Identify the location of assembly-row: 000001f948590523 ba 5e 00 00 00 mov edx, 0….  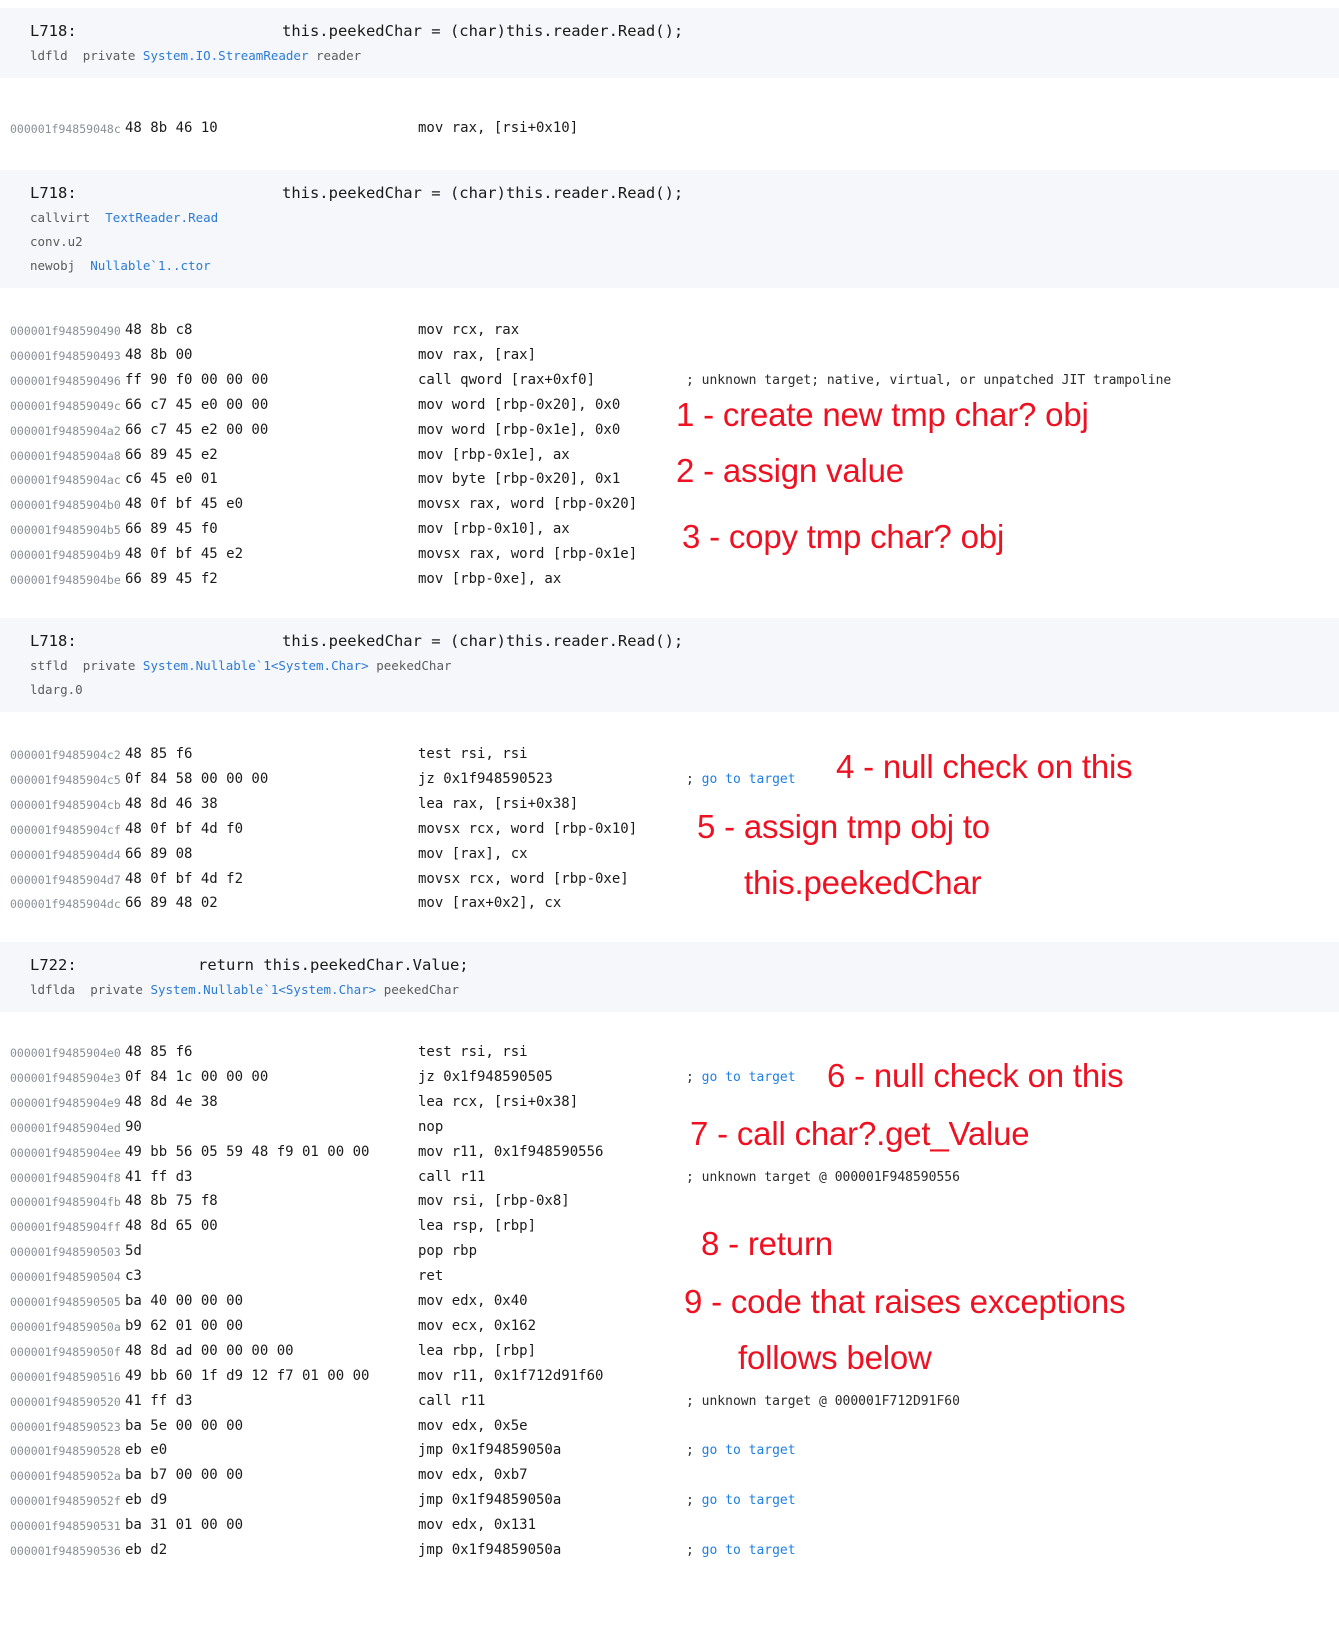
(669, 1428).